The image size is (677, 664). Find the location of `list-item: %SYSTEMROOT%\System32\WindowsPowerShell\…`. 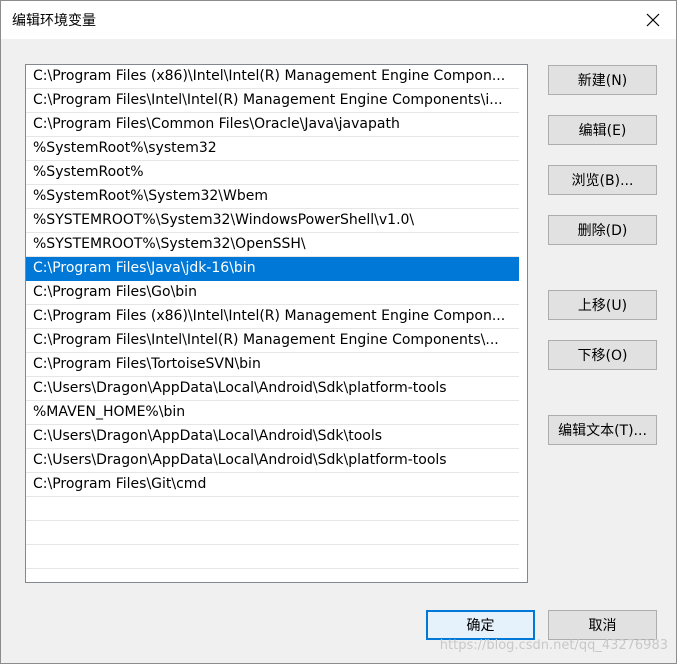

list-item: %SYSTEMROOT%\System32\WindowsPowerShell\… is located at coordinates (272, 221).